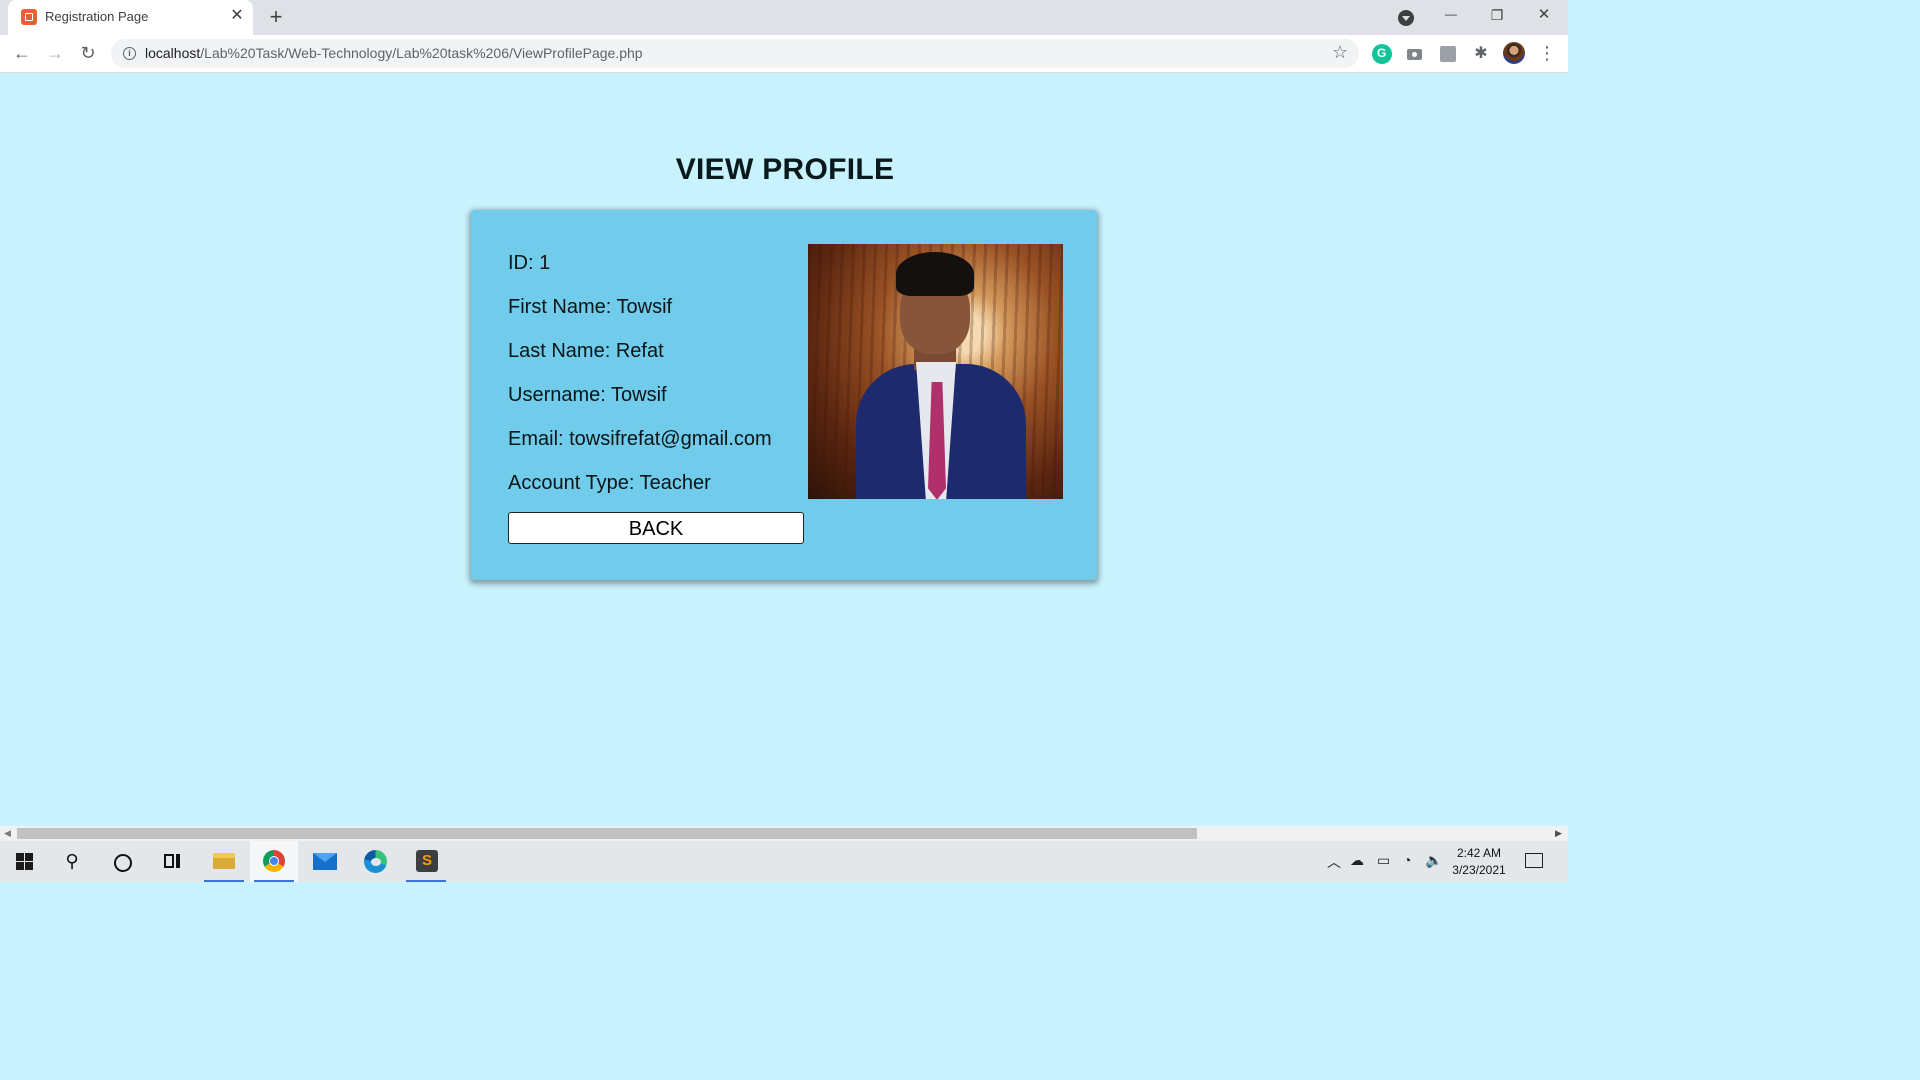  I want to click on new-tab-button: +, so click(276, 16).